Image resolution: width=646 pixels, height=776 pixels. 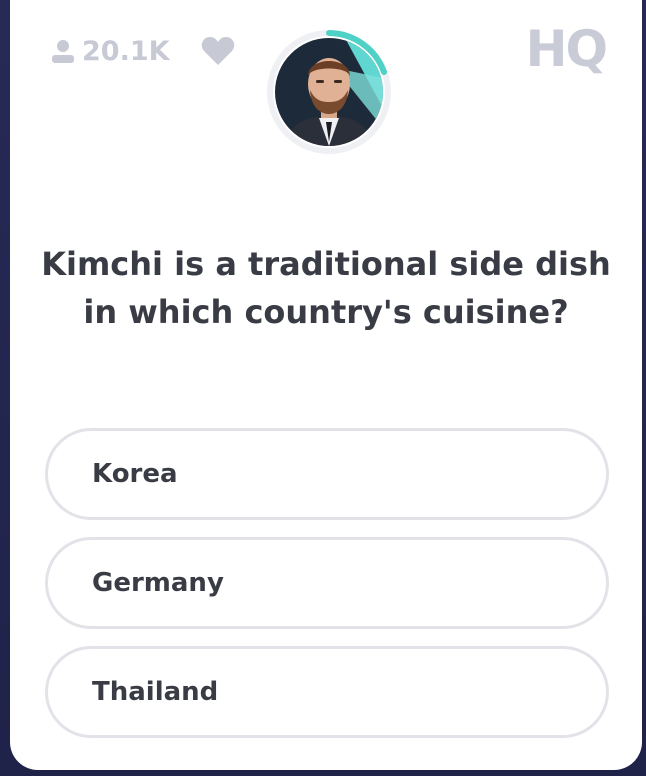 I want to click on answer-label: Germany, so click(x=158, y=583).